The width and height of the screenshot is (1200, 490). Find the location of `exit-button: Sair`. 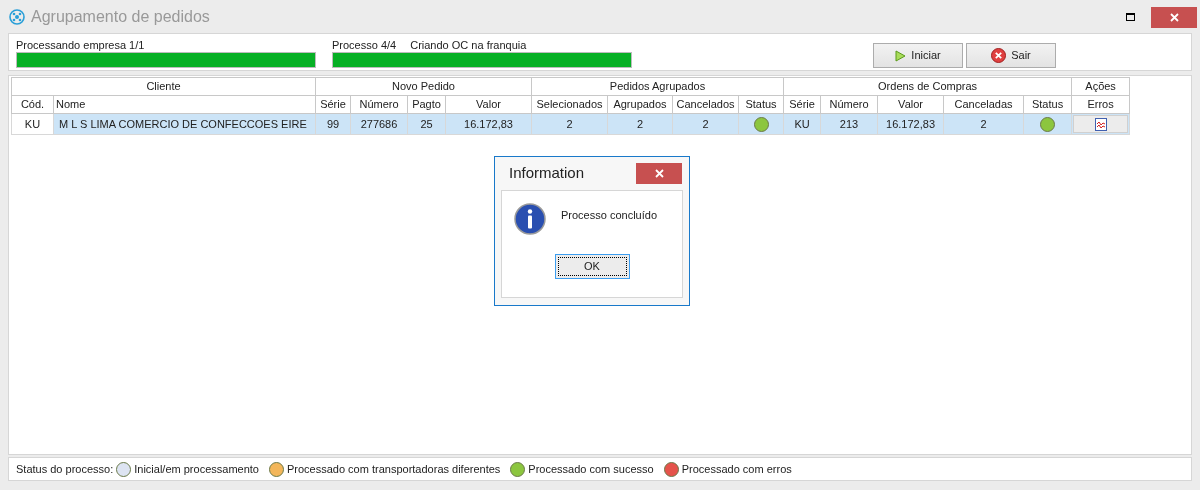

exit-button: Sair is located at coordinates (1011, 55).